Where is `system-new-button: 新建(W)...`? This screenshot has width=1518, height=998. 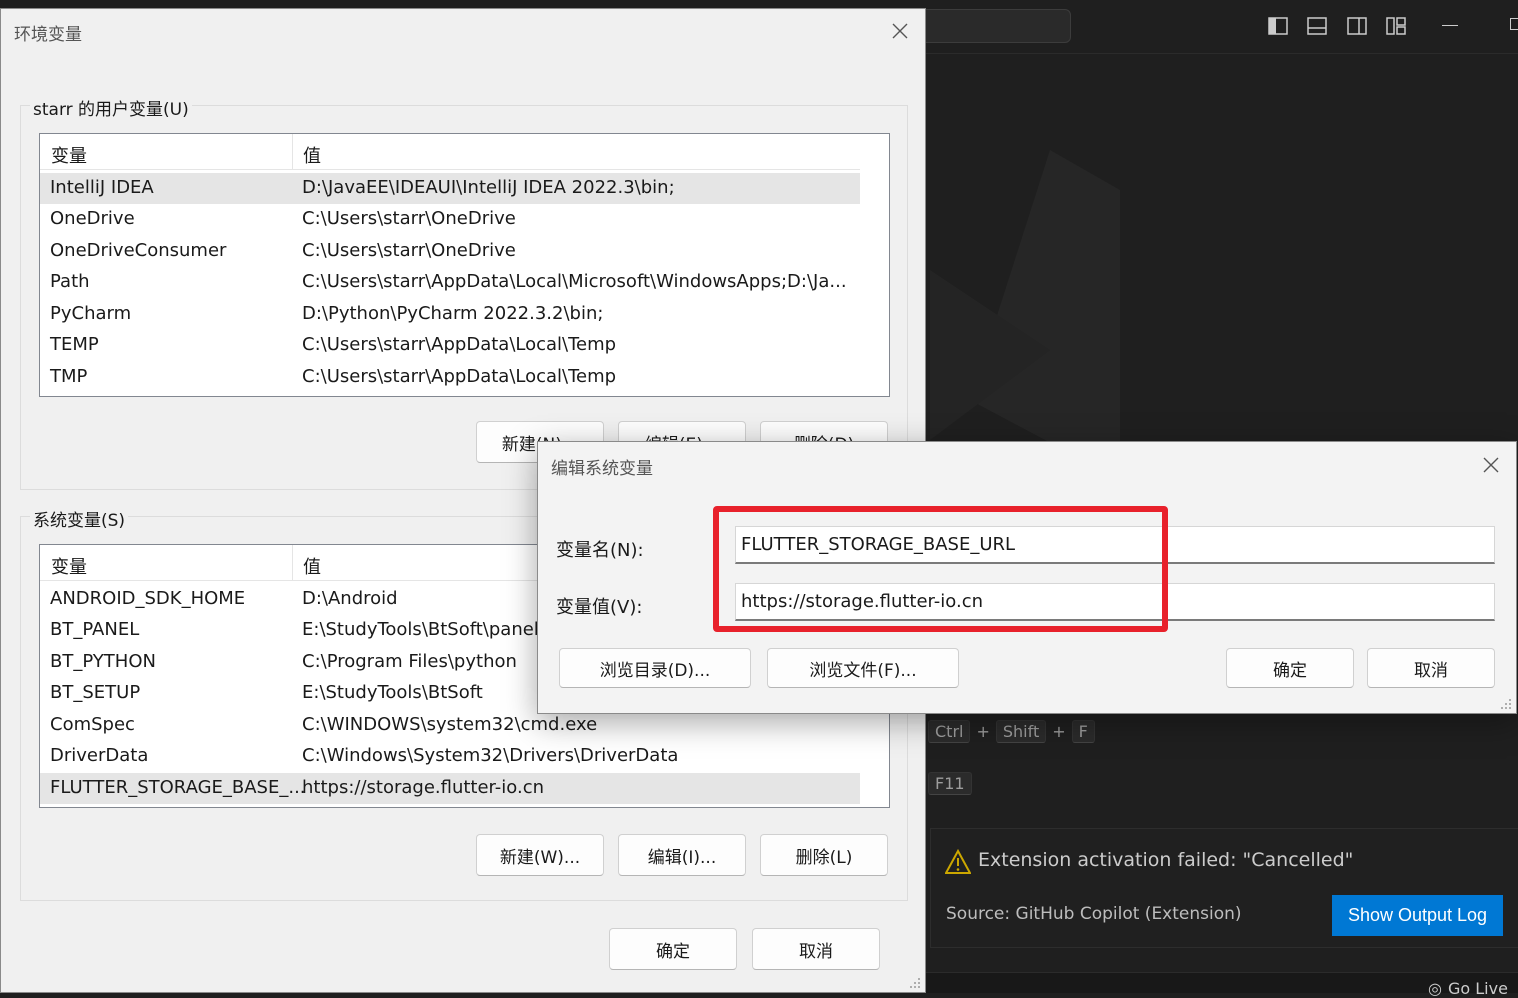
system-new-button: 新建(W)... is located at coordinates (540, 855).